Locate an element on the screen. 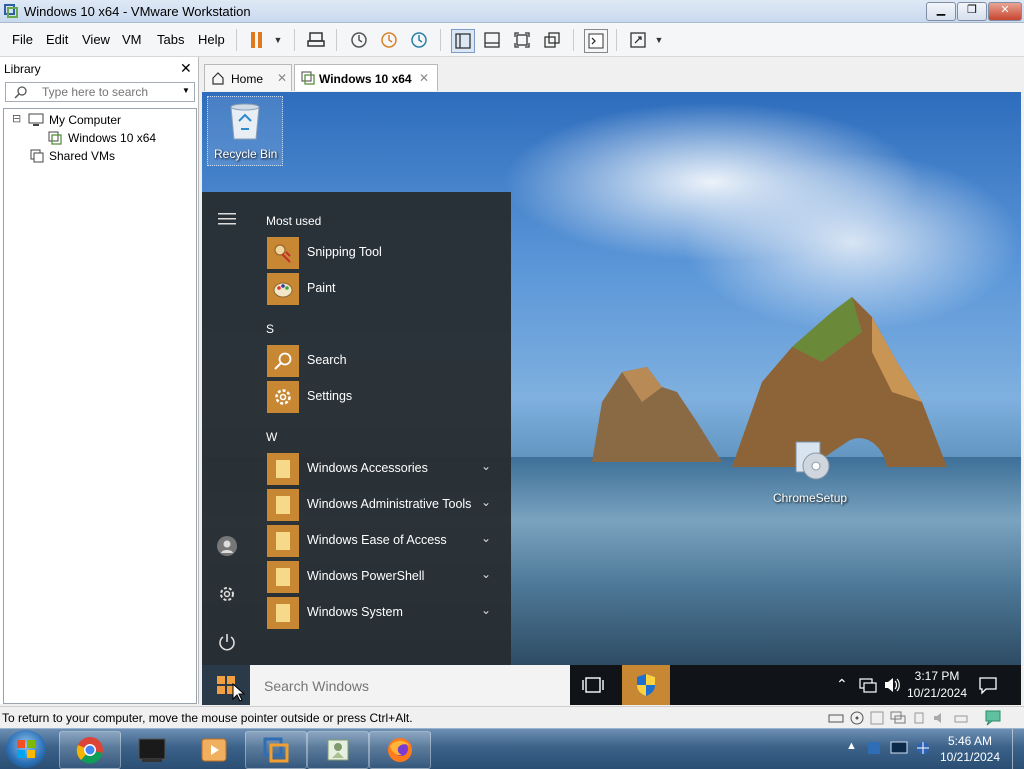 This screenshot has width=1024, height=769. pause-icon is located at coordinates (257, 40).